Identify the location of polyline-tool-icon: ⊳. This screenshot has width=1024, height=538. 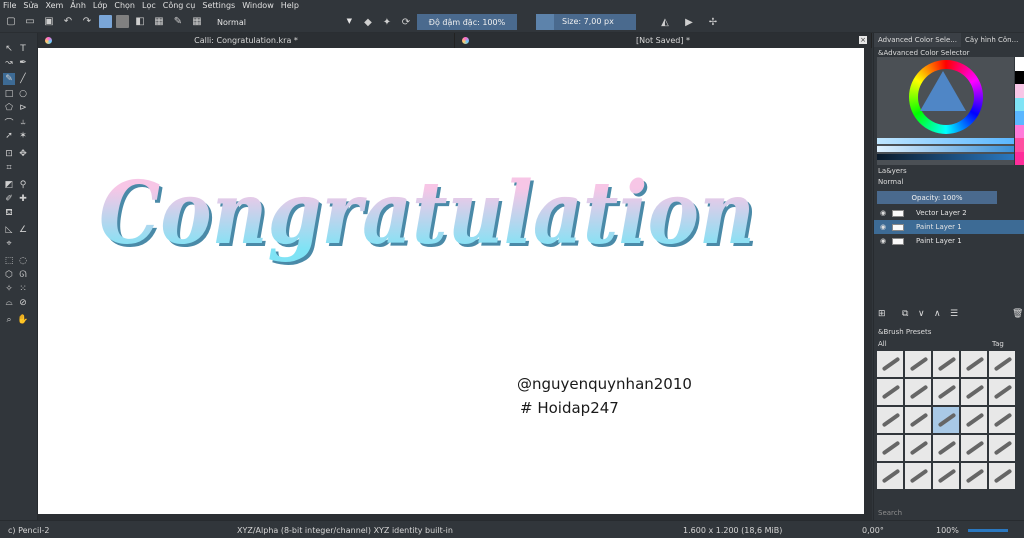
(23, 108).